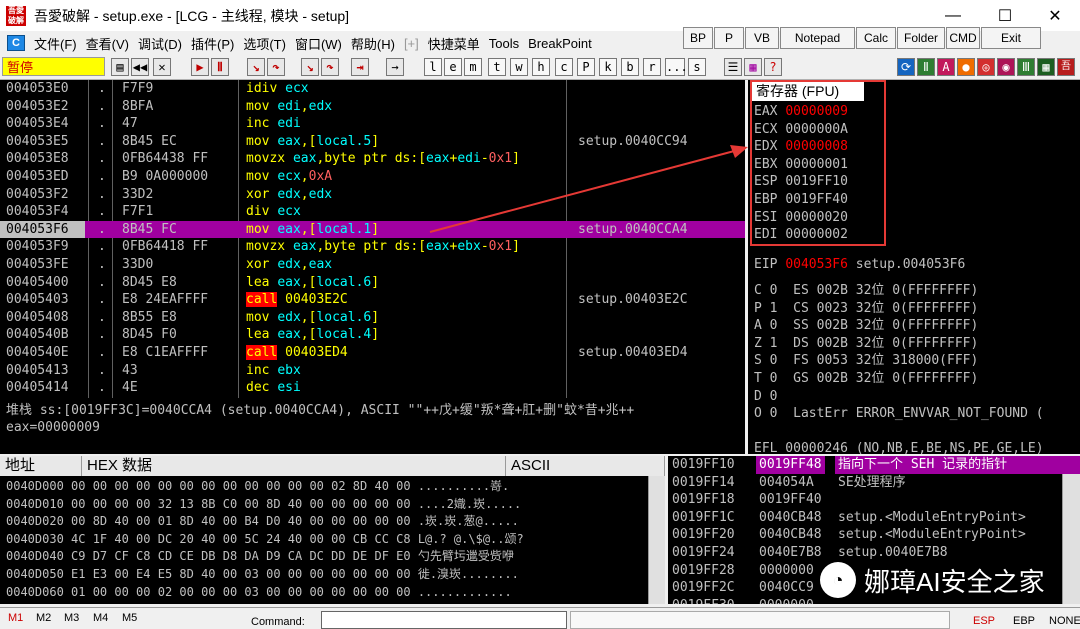  Describe the element at coordinates (264, 43) in the screenshot. I see `menu-options: 选项(T)` at that location.